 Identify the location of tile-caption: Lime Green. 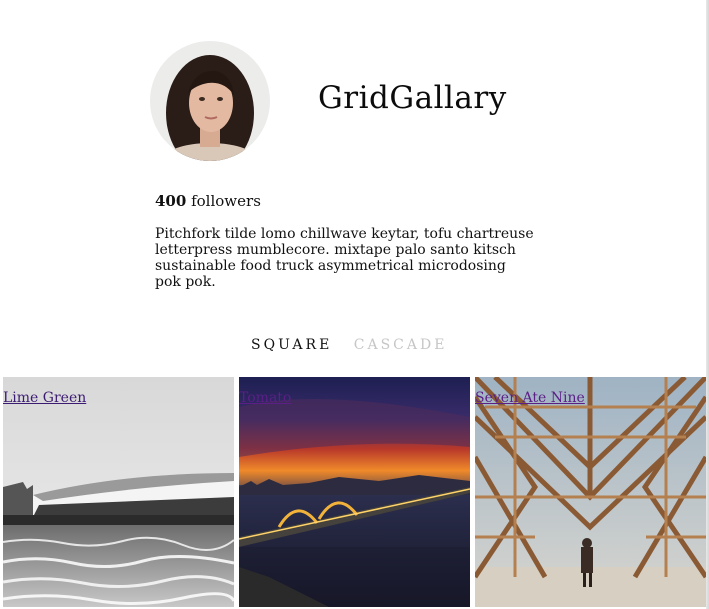
(44, 398).